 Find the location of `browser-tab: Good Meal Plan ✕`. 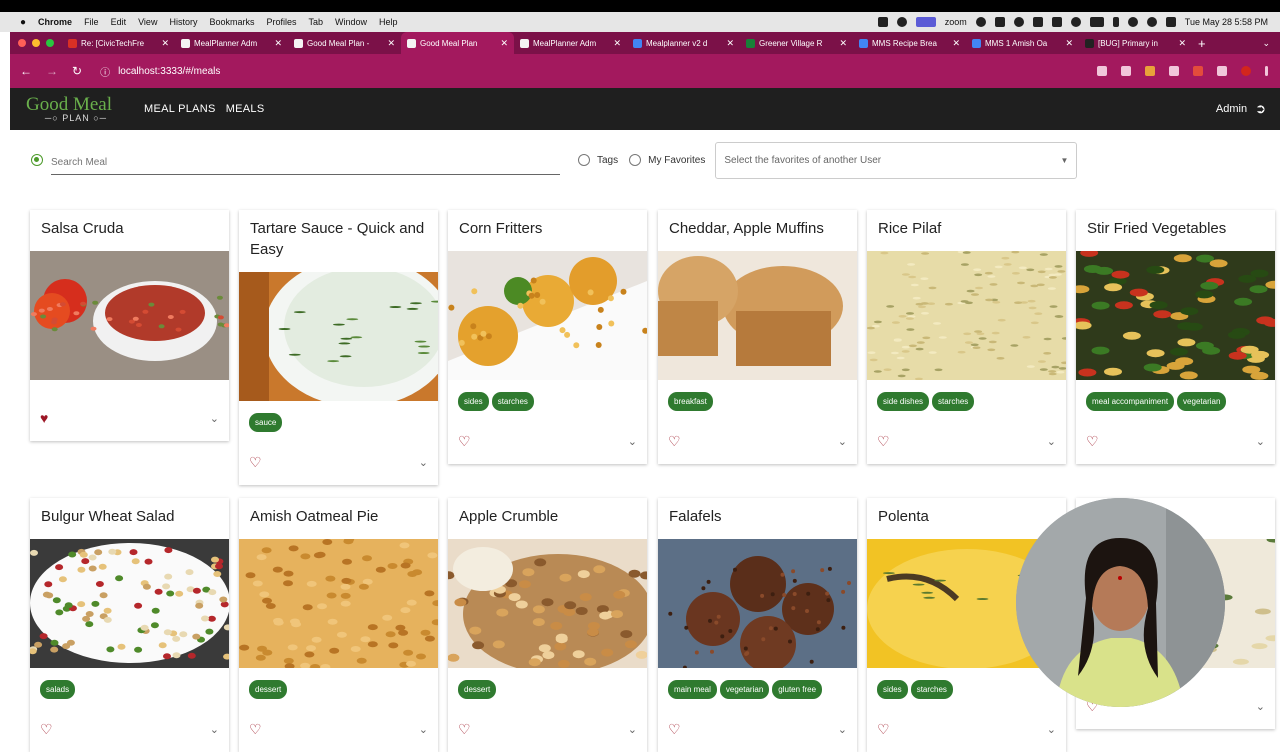

browser-tab: Good Meal Plan ✕ is located at coordinates (457, 43).